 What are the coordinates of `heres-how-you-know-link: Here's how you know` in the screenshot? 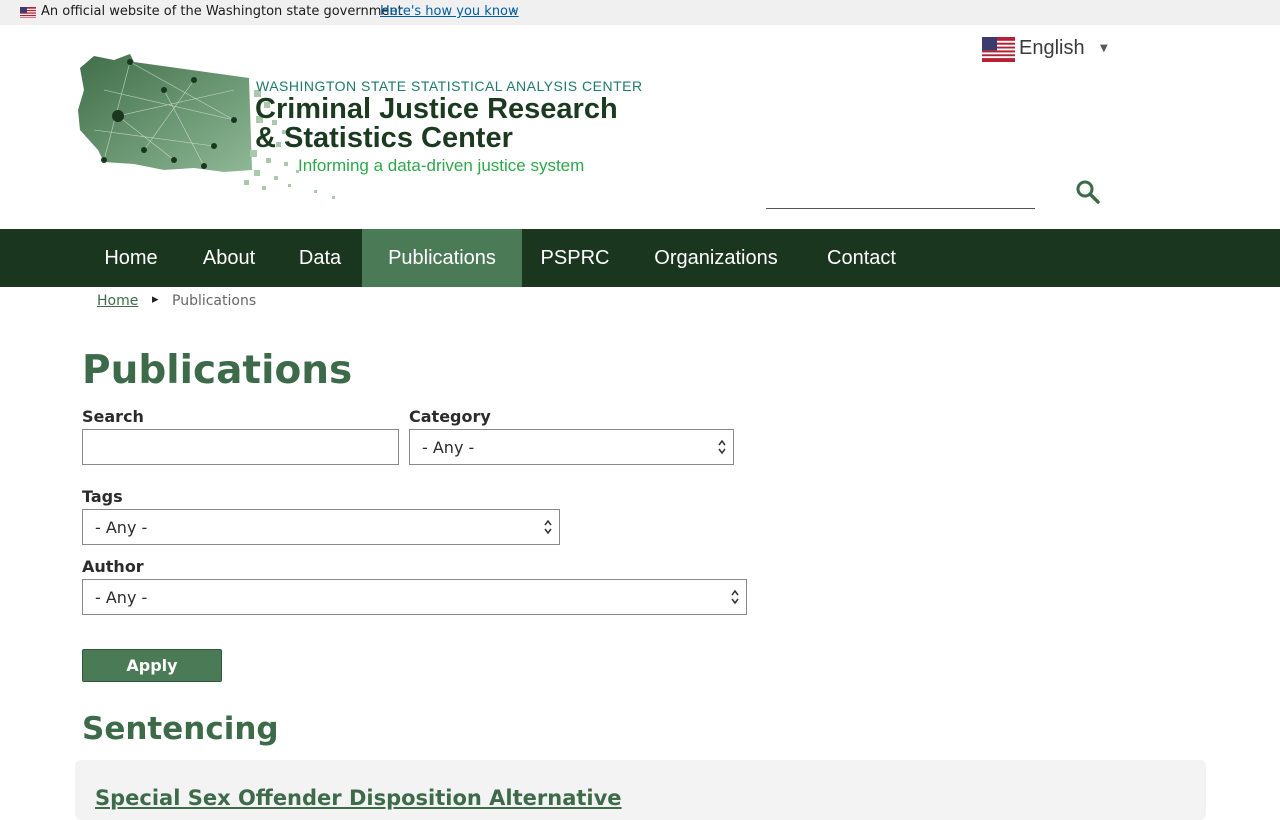 It's located at (449, 11).